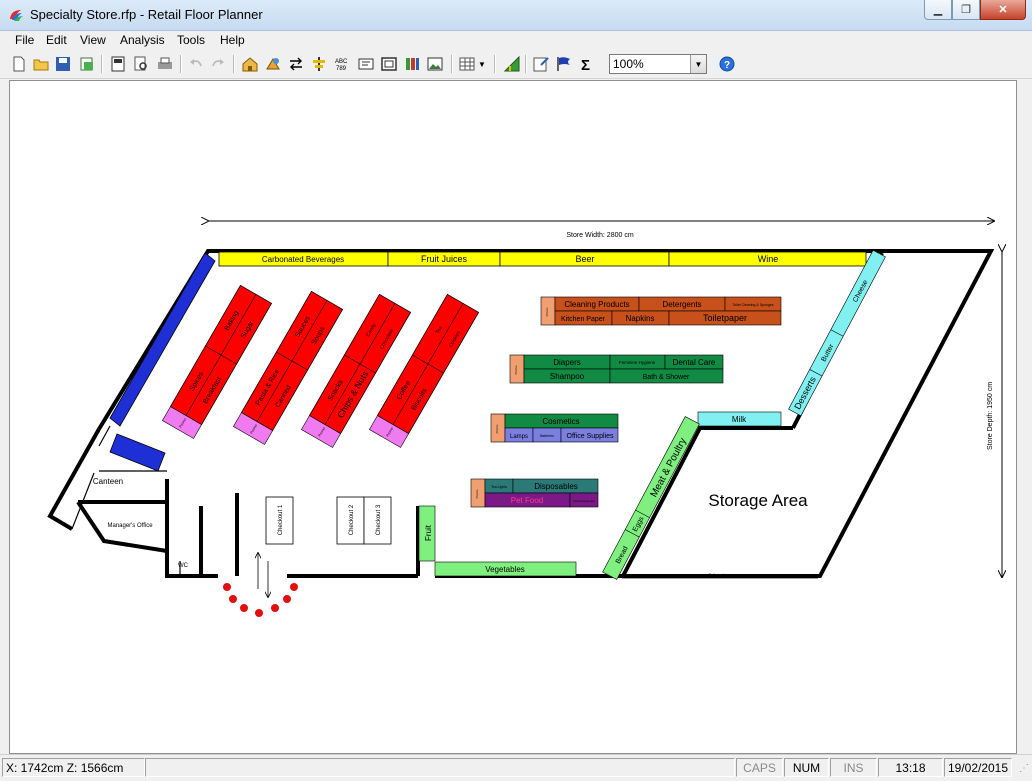 The image size is (1032, 781). I want to click on menu-help: Help, so click(232, 40).